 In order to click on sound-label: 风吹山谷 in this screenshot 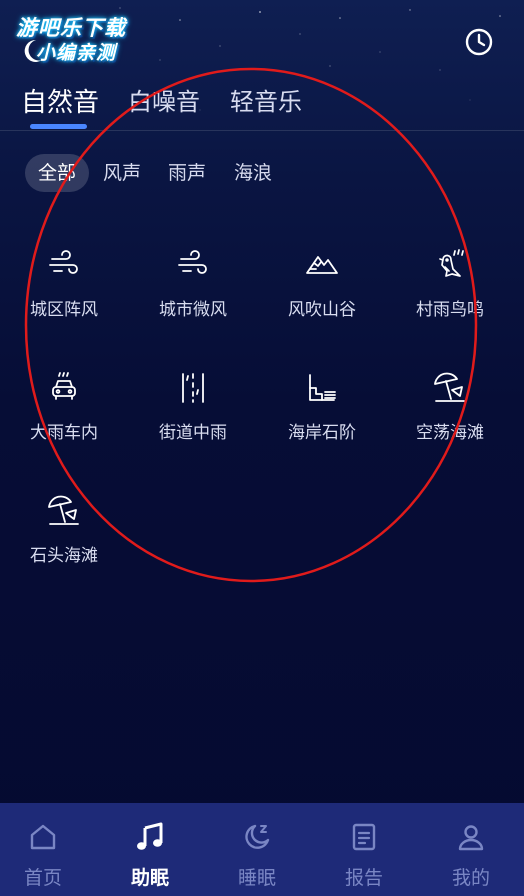, I will do `click(322, 310)`.